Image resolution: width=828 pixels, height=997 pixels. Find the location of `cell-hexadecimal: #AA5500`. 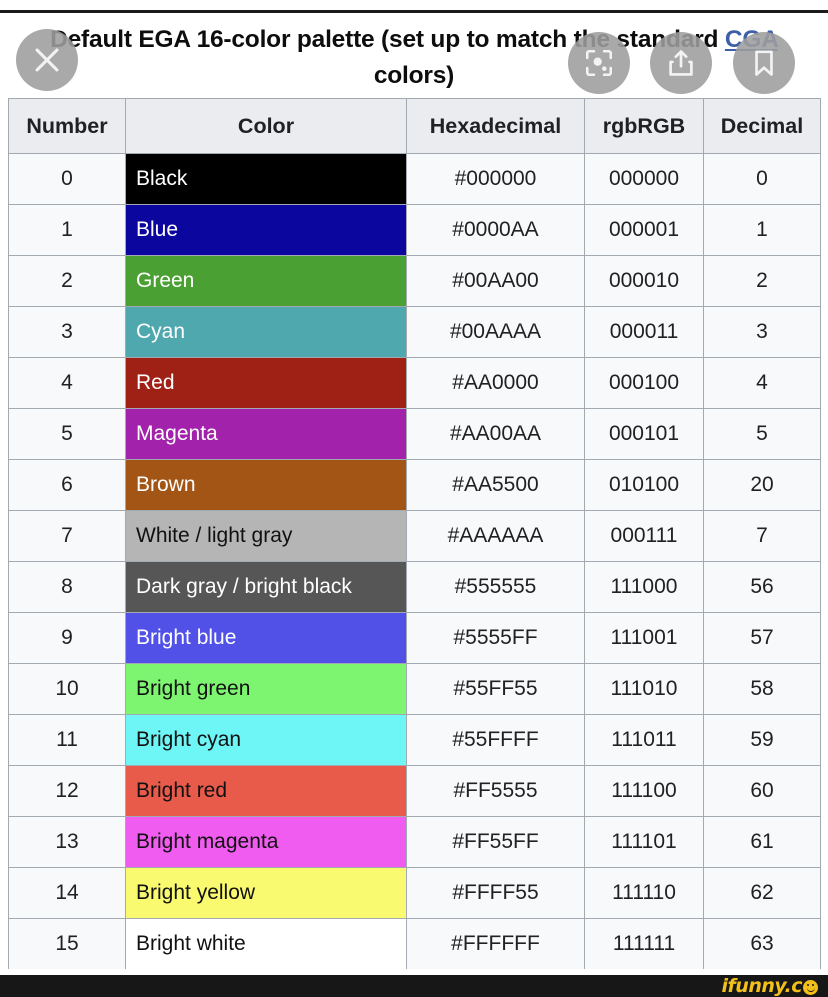

cell-hexadecimal: #AA5500 is located at coordinates (495, 485).